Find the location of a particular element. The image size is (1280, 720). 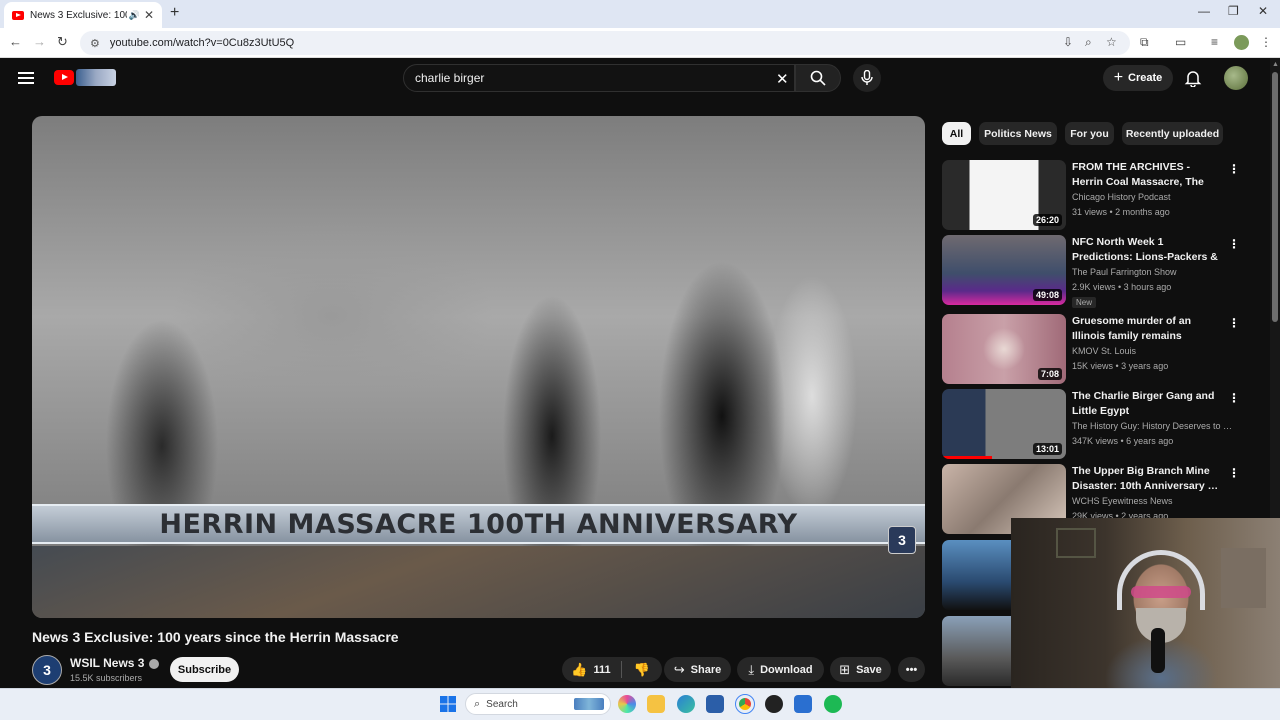

recommendation-meta: 347K views • 6 years ago is located at coordinates (1123, 441).